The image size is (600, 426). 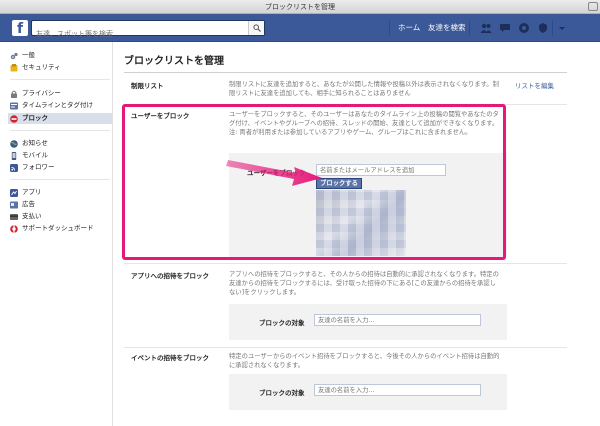 I want to click on notifications-icon, so click(x=524, y=28).